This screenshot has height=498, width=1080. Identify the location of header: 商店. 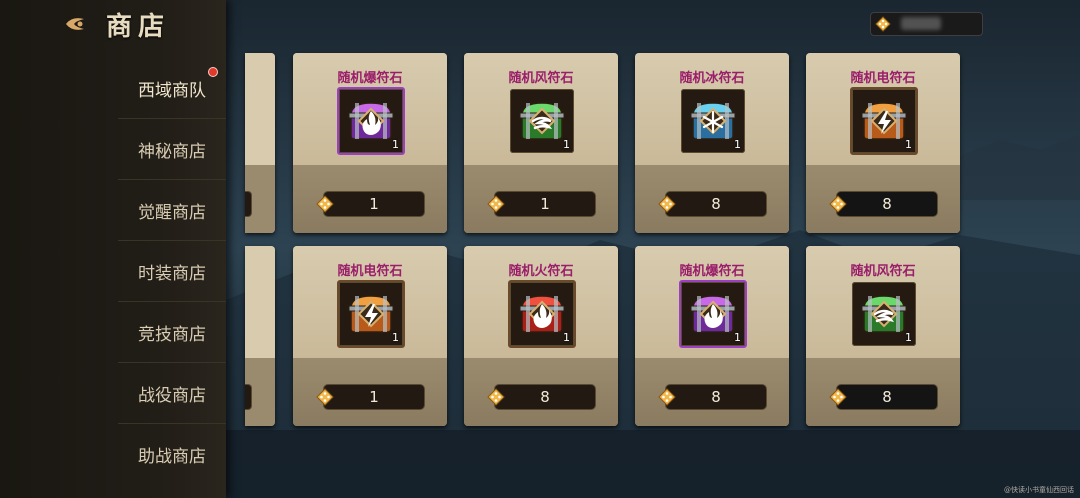
(117, 24).